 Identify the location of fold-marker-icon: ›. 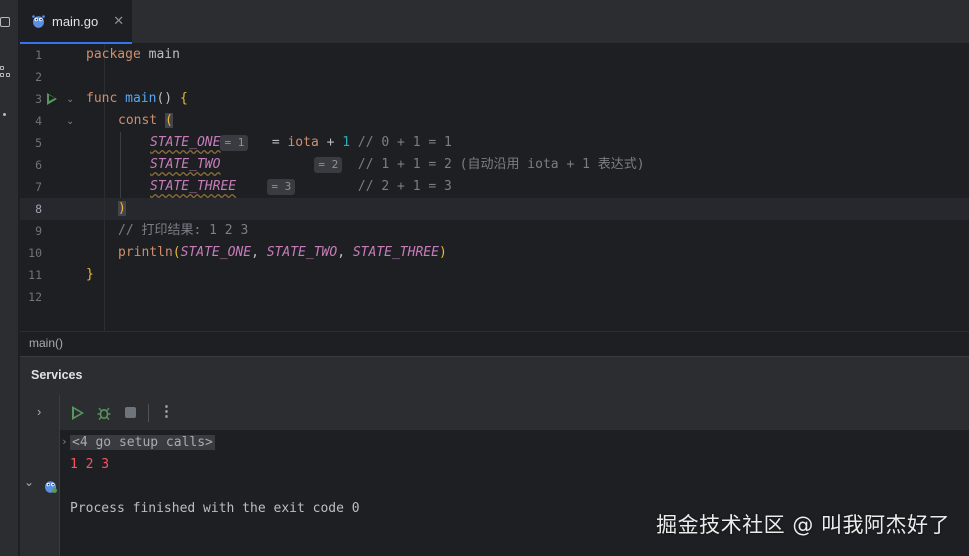
(64, 441).